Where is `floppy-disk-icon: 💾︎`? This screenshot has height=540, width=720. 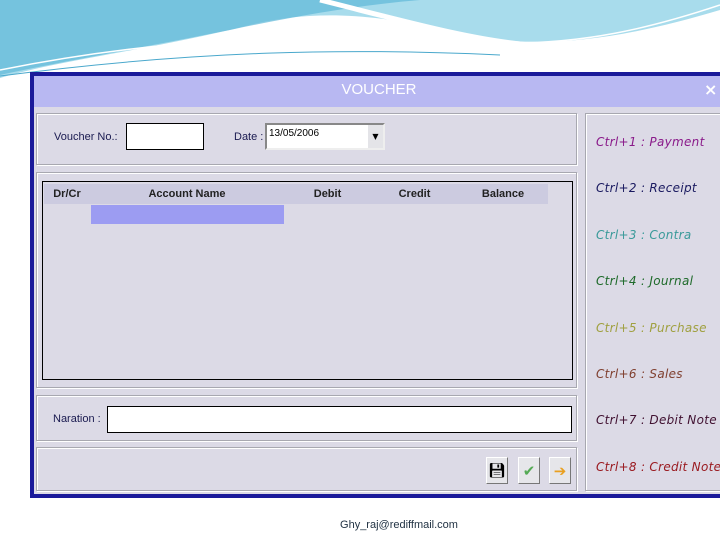
floppy-disk-icon: 💾︎ is located at coordinates (497, 470).